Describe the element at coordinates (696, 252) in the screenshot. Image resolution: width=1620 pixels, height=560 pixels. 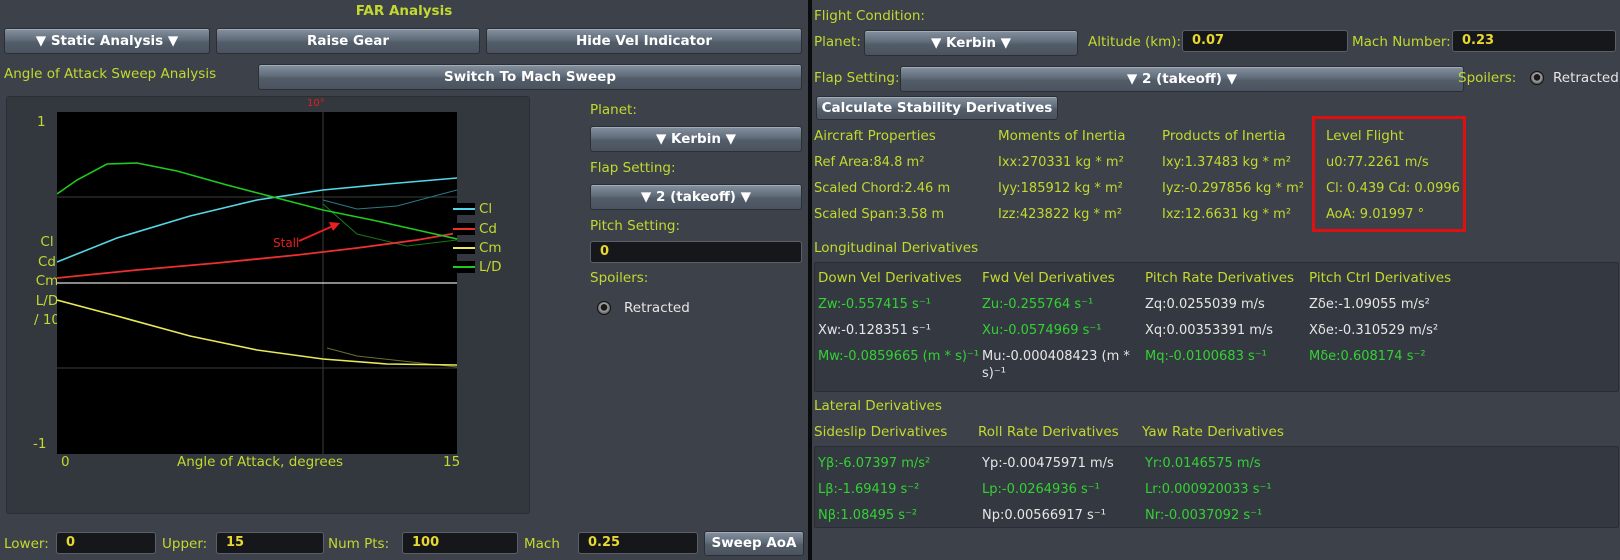
I see `pitch-setting-input: 0` at that location.